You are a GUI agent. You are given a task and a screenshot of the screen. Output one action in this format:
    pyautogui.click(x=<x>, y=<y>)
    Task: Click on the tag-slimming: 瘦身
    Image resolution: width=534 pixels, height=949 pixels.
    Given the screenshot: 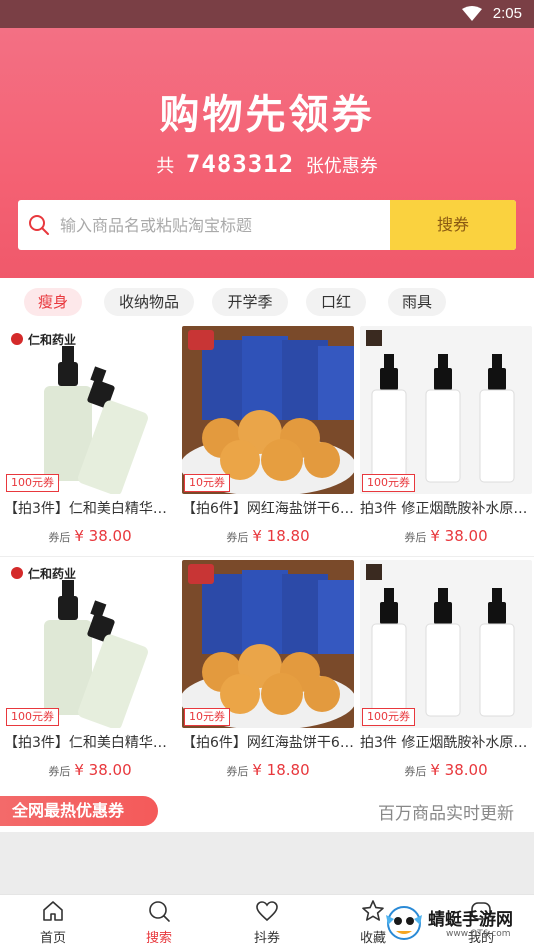 What is the action you would take?
    pyautogui.click(x=53, y=302)
    